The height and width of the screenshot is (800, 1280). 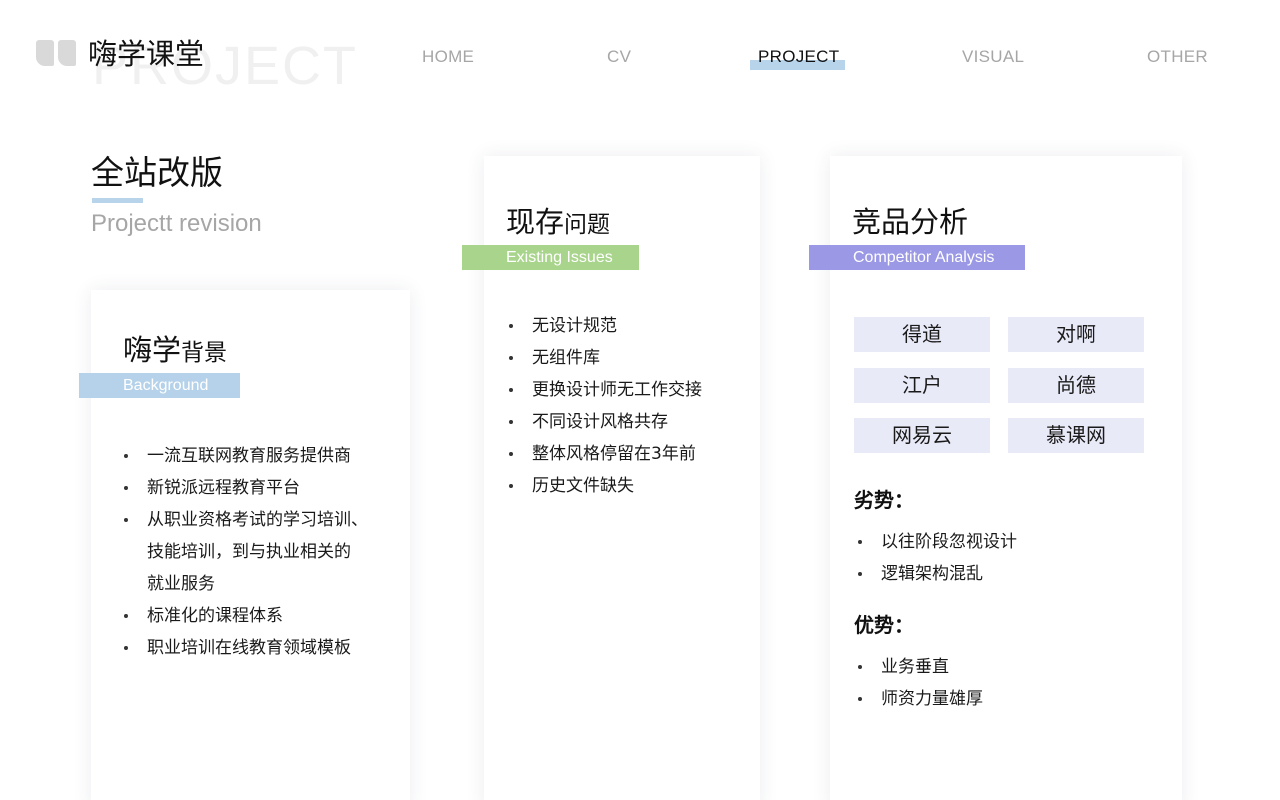 I want to click on list-item-continuation: 技能培训，到与执业相关的, so click(x=249, y=552).